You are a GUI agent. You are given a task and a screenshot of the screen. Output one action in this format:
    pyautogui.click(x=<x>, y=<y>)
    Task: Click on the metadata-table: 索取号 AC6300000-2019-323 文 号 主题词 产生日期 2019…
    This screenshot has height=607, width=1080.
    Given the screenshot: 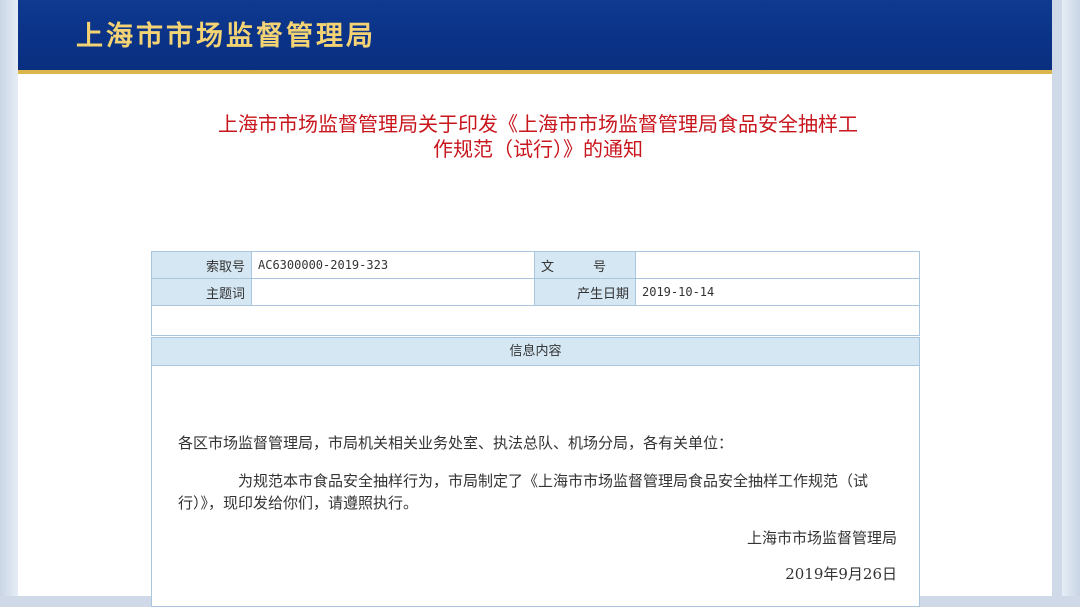 What is the action you would take?
    pyautogui.click(x=535, y=293)
    